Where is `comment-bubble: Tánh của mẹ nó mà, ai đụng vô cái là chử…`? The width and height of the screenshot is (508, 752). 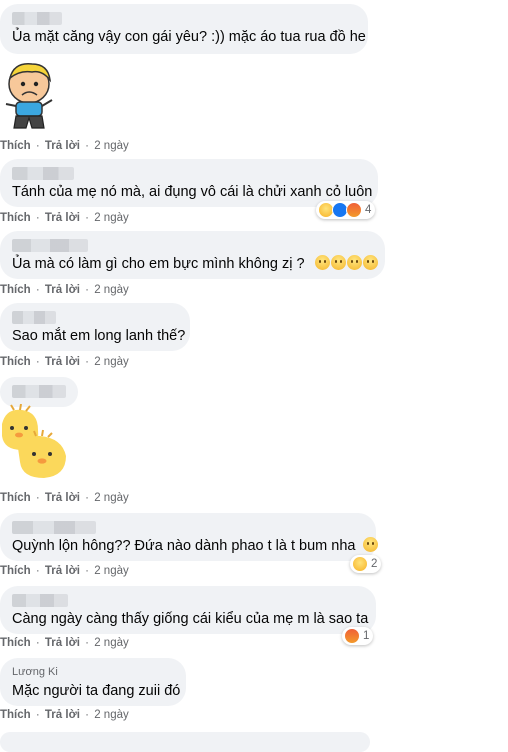
comment-bubble: Tánh của mẹ nó mà, ai đụng vô cái là chử… is located at coordinates (189, 183).